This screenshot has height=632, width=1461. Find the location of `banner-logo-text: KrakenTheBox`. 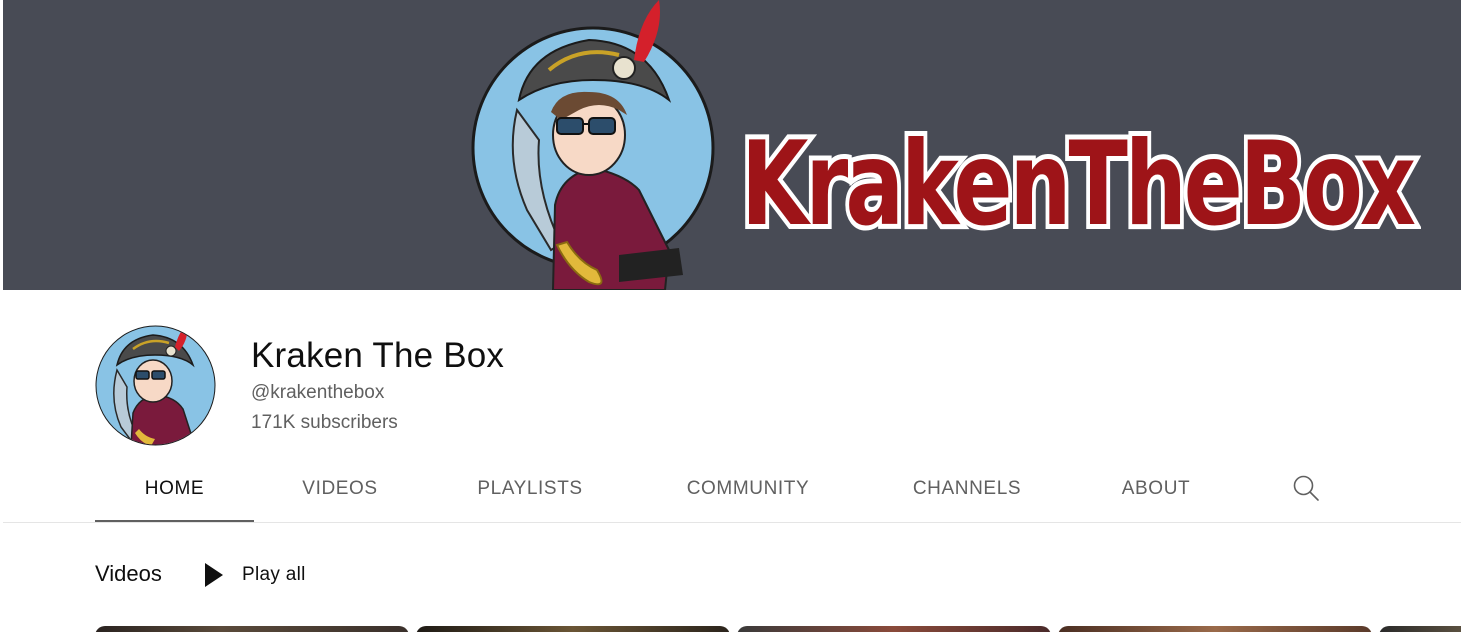

banner-logo-text: KrakenTheBox is located at coordinates (1081, 181).